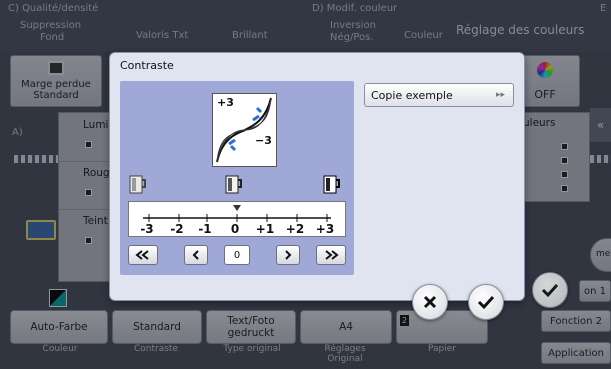 Image resolution: width=611 pixels, height=369 pixels. I want to click on chevron-left-icon, so click(195, 255).